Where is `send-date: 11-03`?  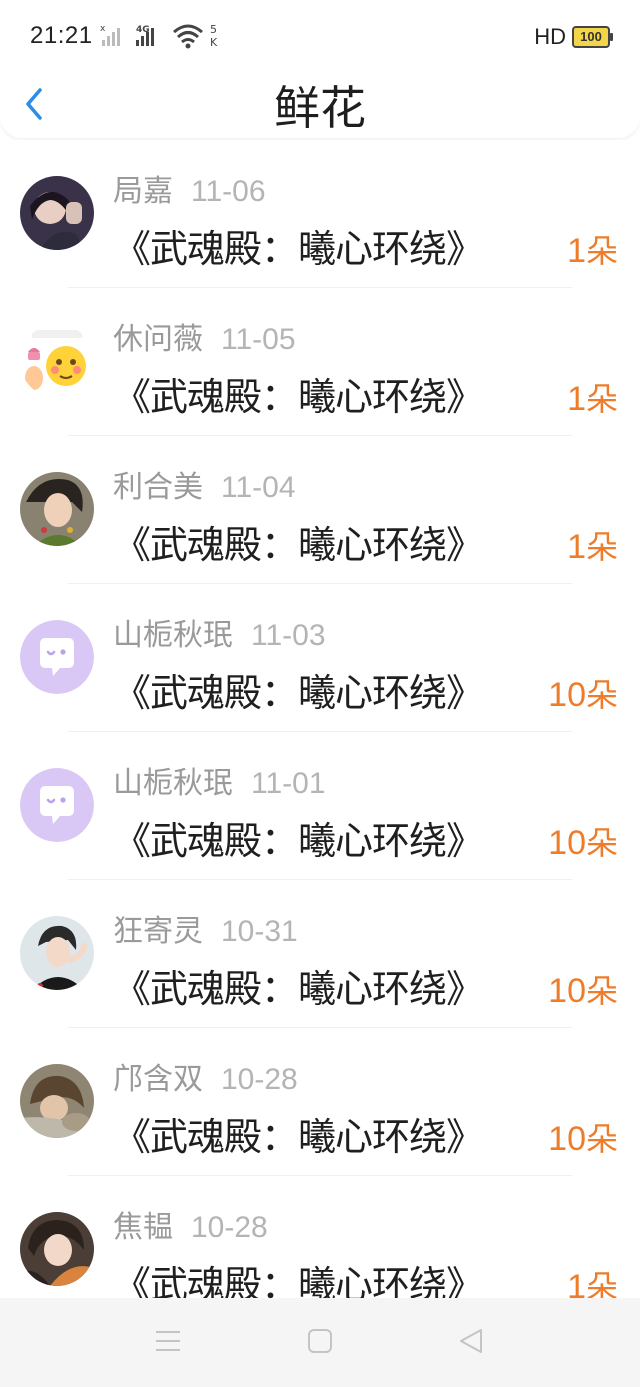 send-date: 11-03 is located at coordinates (288, 635).